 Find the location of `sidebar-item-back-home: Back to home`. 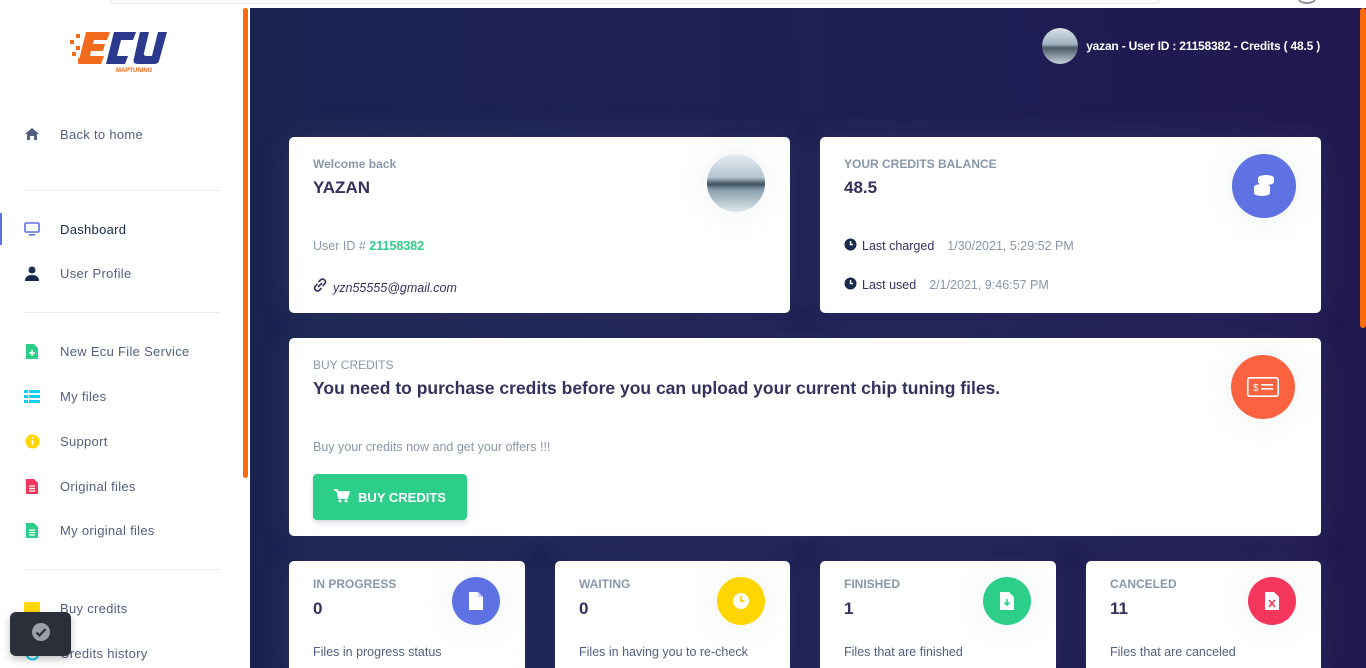

sidebar-item-back-home: Back to home is located at coordinates (122, 134).